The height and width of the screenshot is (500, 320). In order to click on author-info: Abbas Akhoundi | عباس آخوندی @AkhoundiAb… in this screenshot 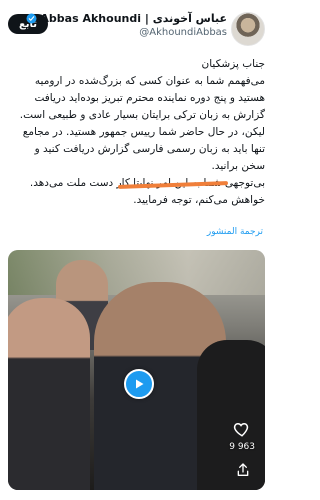, I will do `click(126, 25)`.